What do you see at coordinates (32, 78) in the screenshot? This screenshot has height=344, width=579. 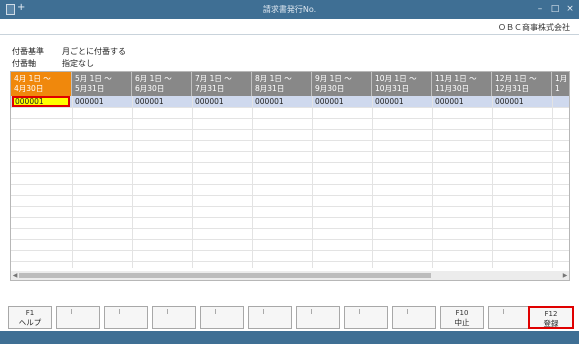 I see `column-header-start: 4月 1日 ～` at bounding box center [32, 78].